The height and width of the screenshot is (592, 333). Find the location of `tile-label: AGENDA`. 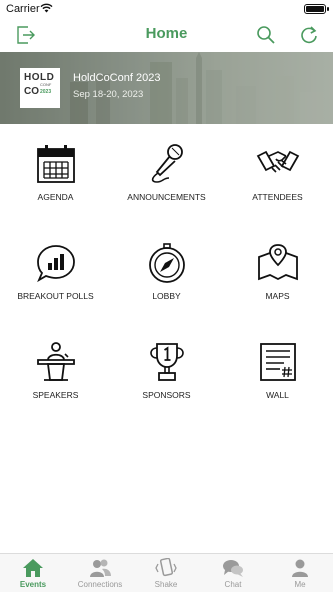

tile-label: AGENDA is located at coordinates (55, 197).